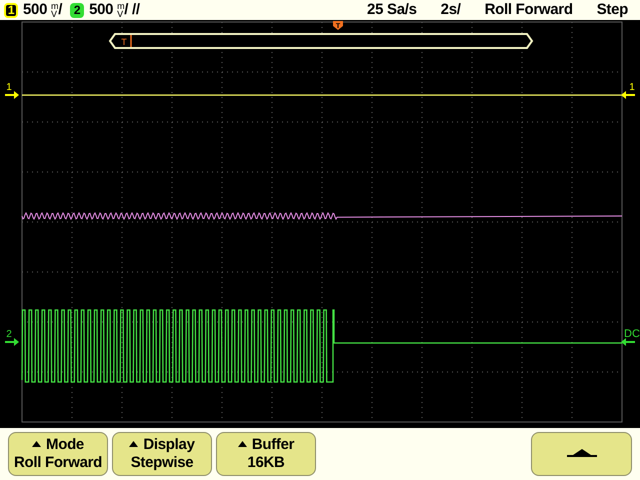 Image resolution: width=640 pixels, height=480 pixels. What do you see at coordinates (612, 10) in the screenshot?
I see `run-state: Step` at bounding box center [612, 10].